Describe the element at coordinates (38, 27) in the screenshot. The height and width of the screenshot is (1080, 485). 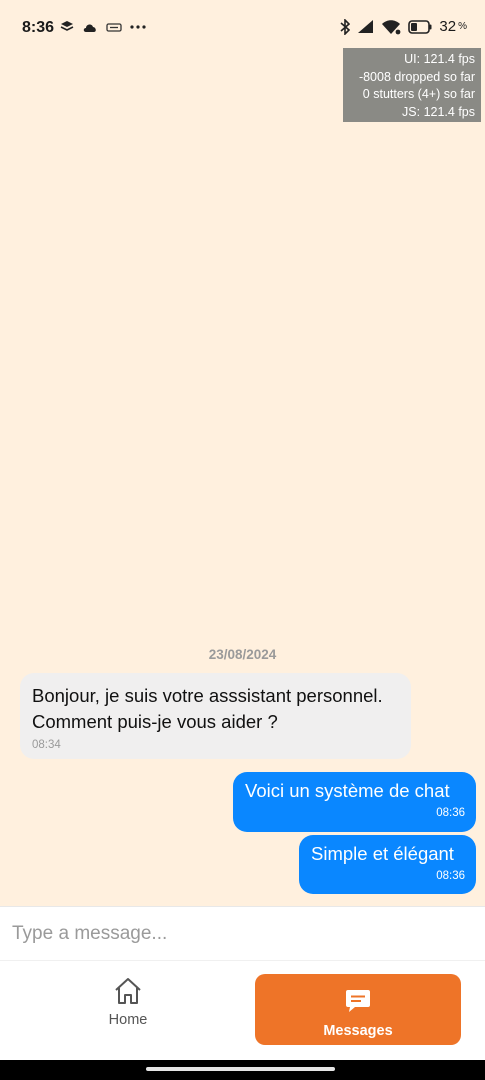
I see `status-time: 8:36` at that location.